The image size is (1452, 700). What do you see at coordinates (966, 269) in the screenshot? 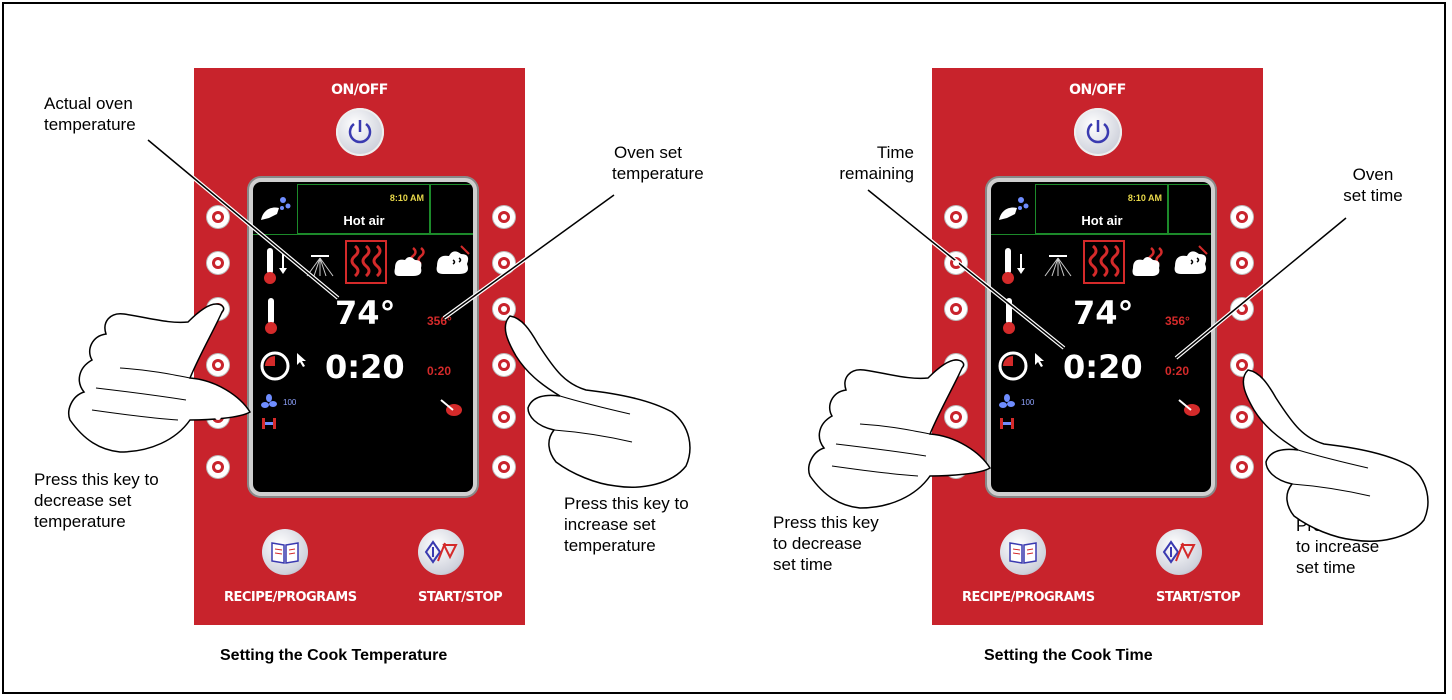
I see `leader-line-remaining` at bounding box center [966, 269].